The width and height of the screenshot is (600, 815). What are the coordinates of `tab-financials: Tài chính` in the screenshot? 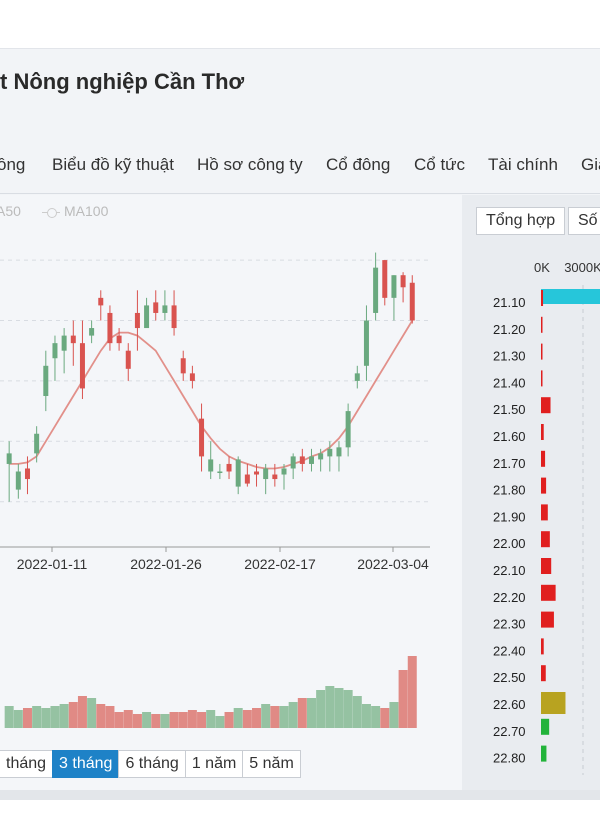 It's located at (523, 165).